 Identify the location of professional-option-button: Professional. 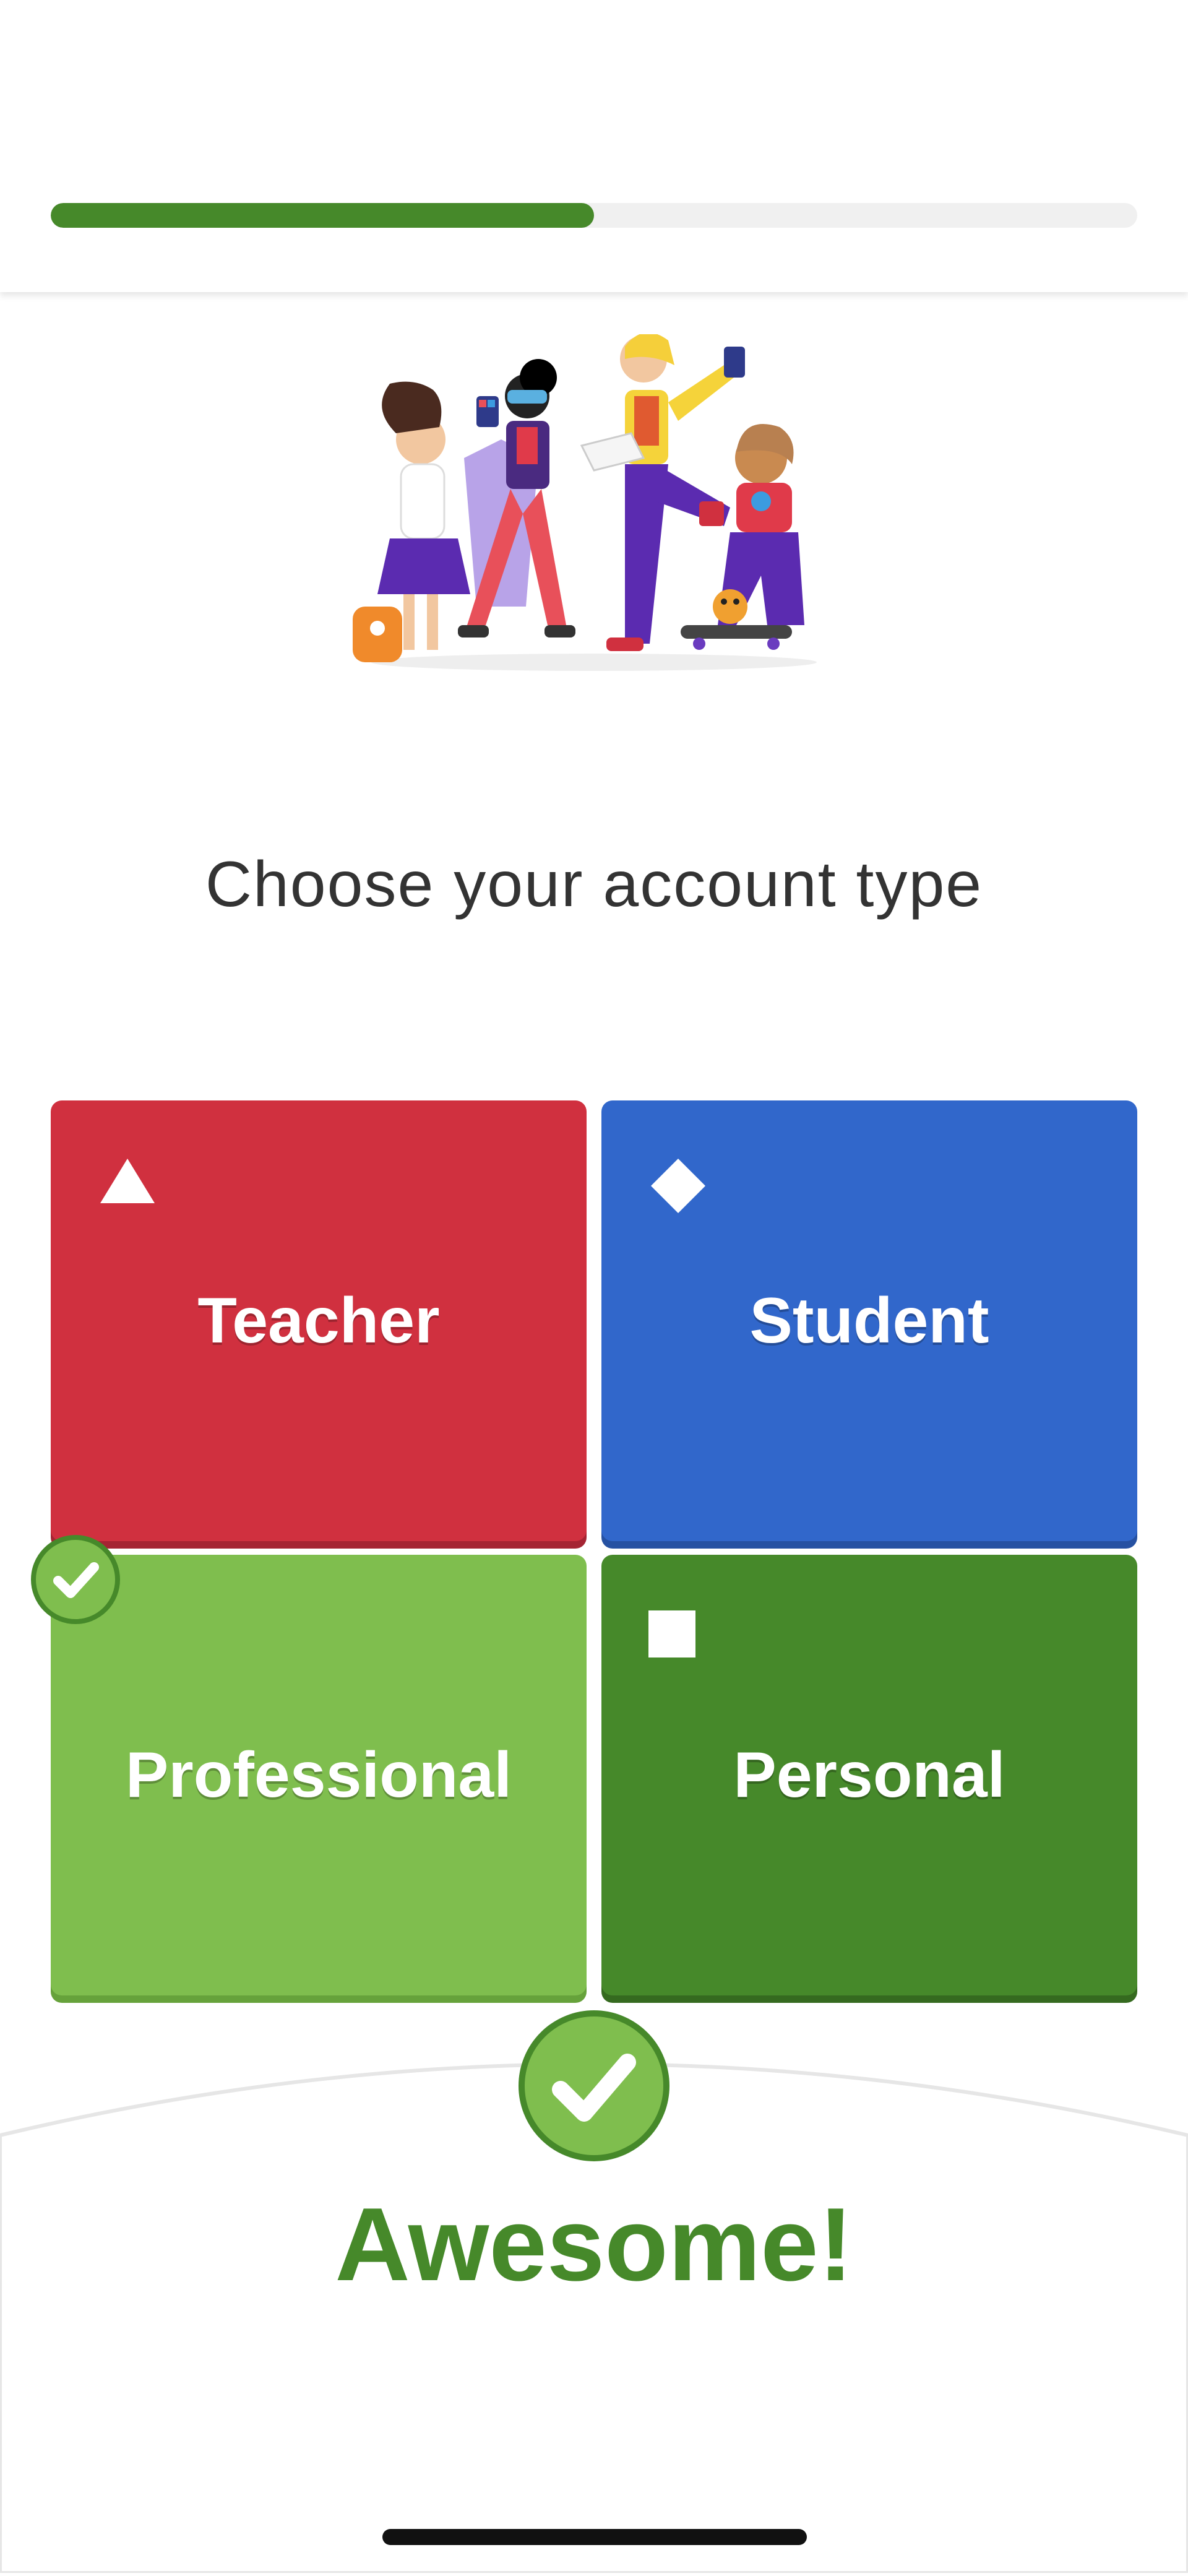
(319, 1775).